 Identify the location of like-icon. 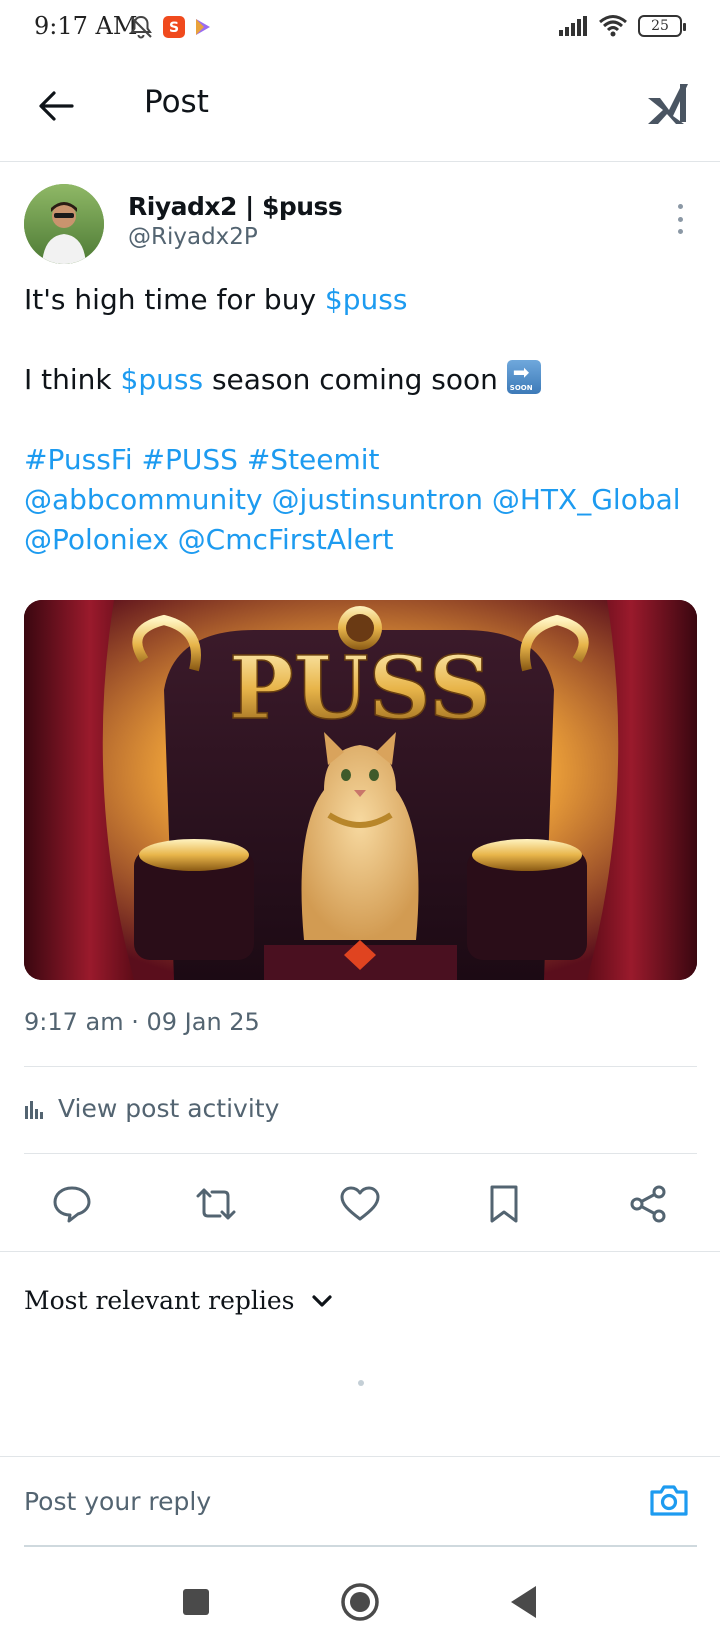
(360, 1203).